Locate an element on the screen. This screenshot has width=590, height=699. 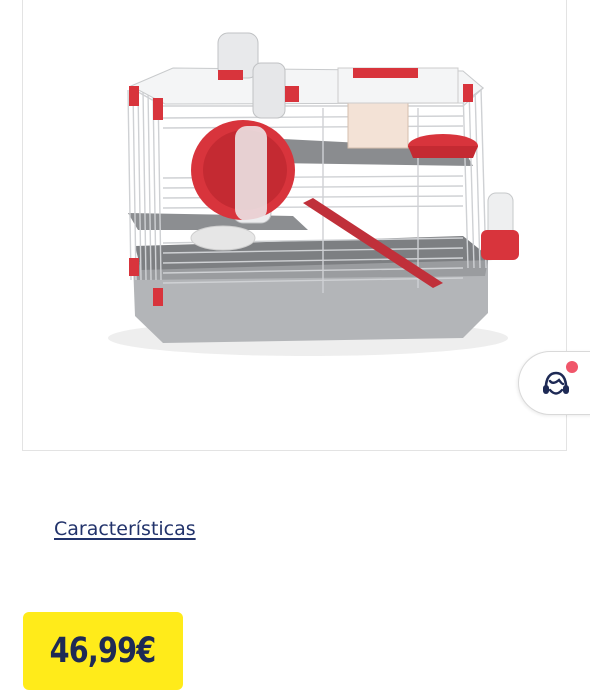
support-chat-button is located at coordinates (554, 383).